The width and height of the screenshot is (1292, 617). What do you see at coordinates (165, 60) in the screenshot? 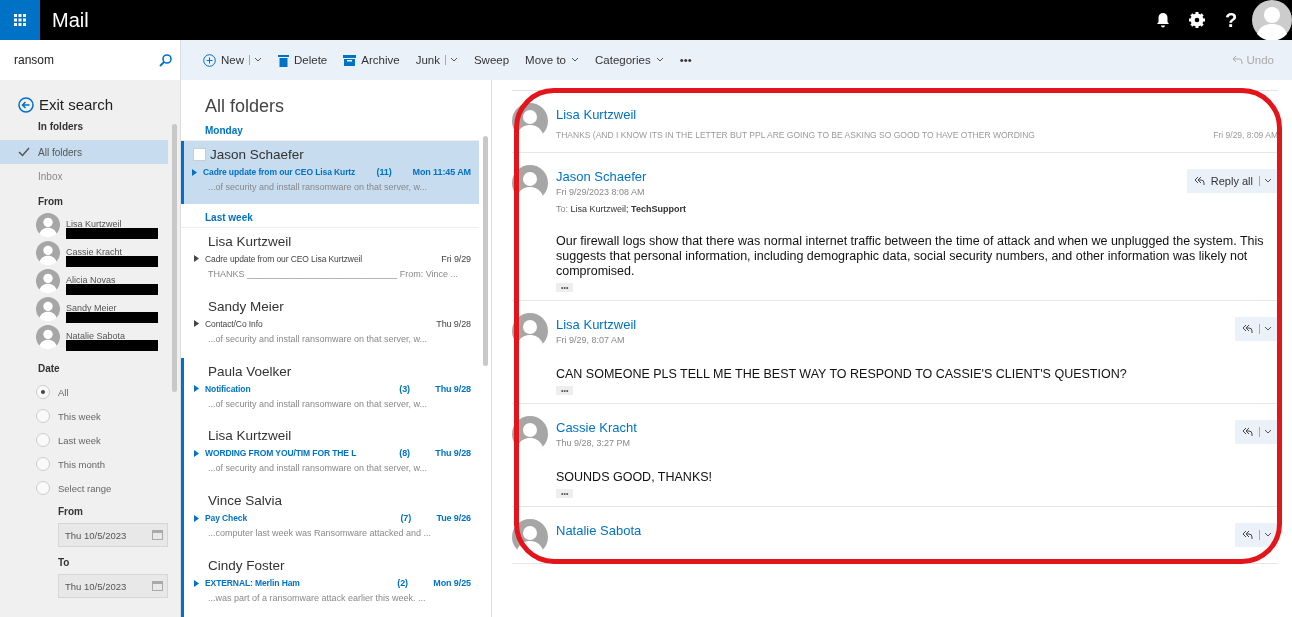
I see `search-icon` at bounding box center [165, 60].